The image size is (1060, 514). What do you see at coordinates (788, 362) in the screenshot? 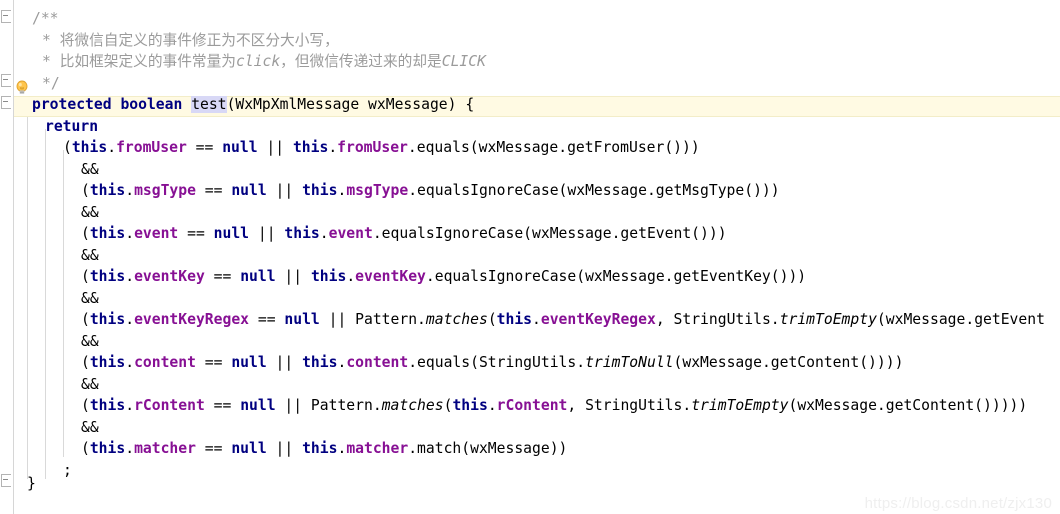
I see `code-token: (wxMessage.getContent())))` at bounding box center [788, 362].